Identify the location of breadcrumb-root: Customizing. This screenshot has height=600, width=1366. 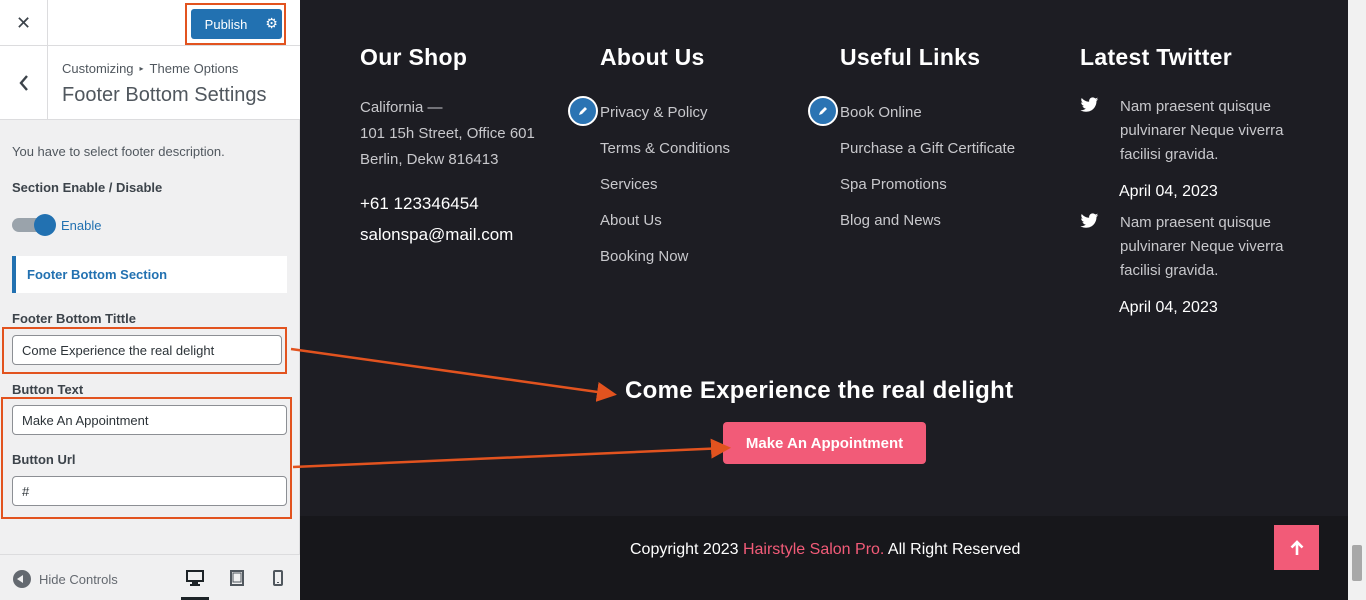
(98, 68).